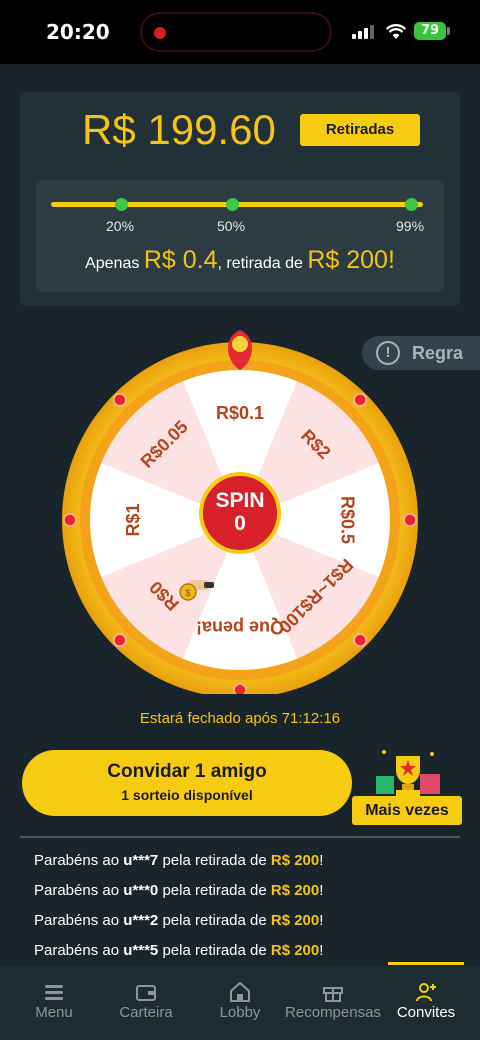 This screenshot has height=1040, width=480. I want to click on gift-icon, so click(333, 994).